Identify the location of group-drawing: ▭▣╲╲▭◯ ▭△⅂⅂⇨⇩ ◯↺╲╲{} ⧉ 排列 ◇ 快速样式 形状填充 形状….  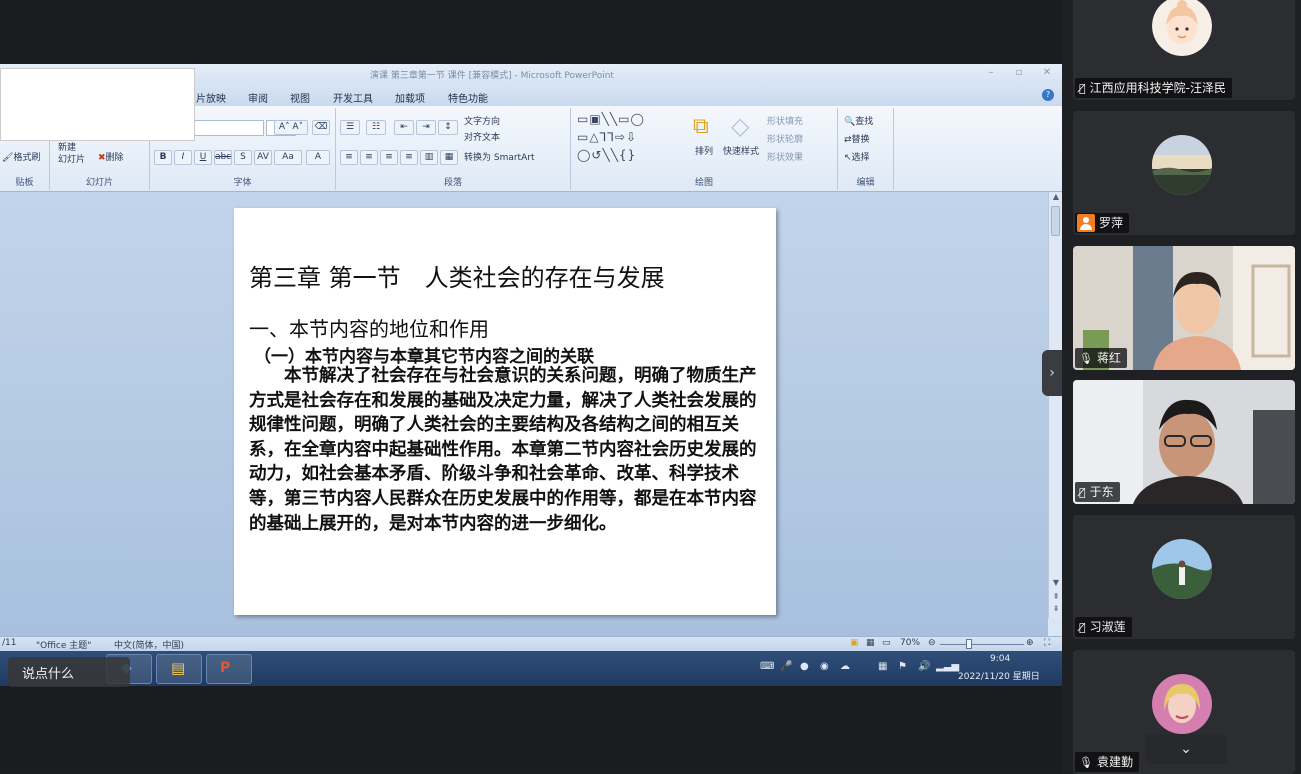
(704, 149).